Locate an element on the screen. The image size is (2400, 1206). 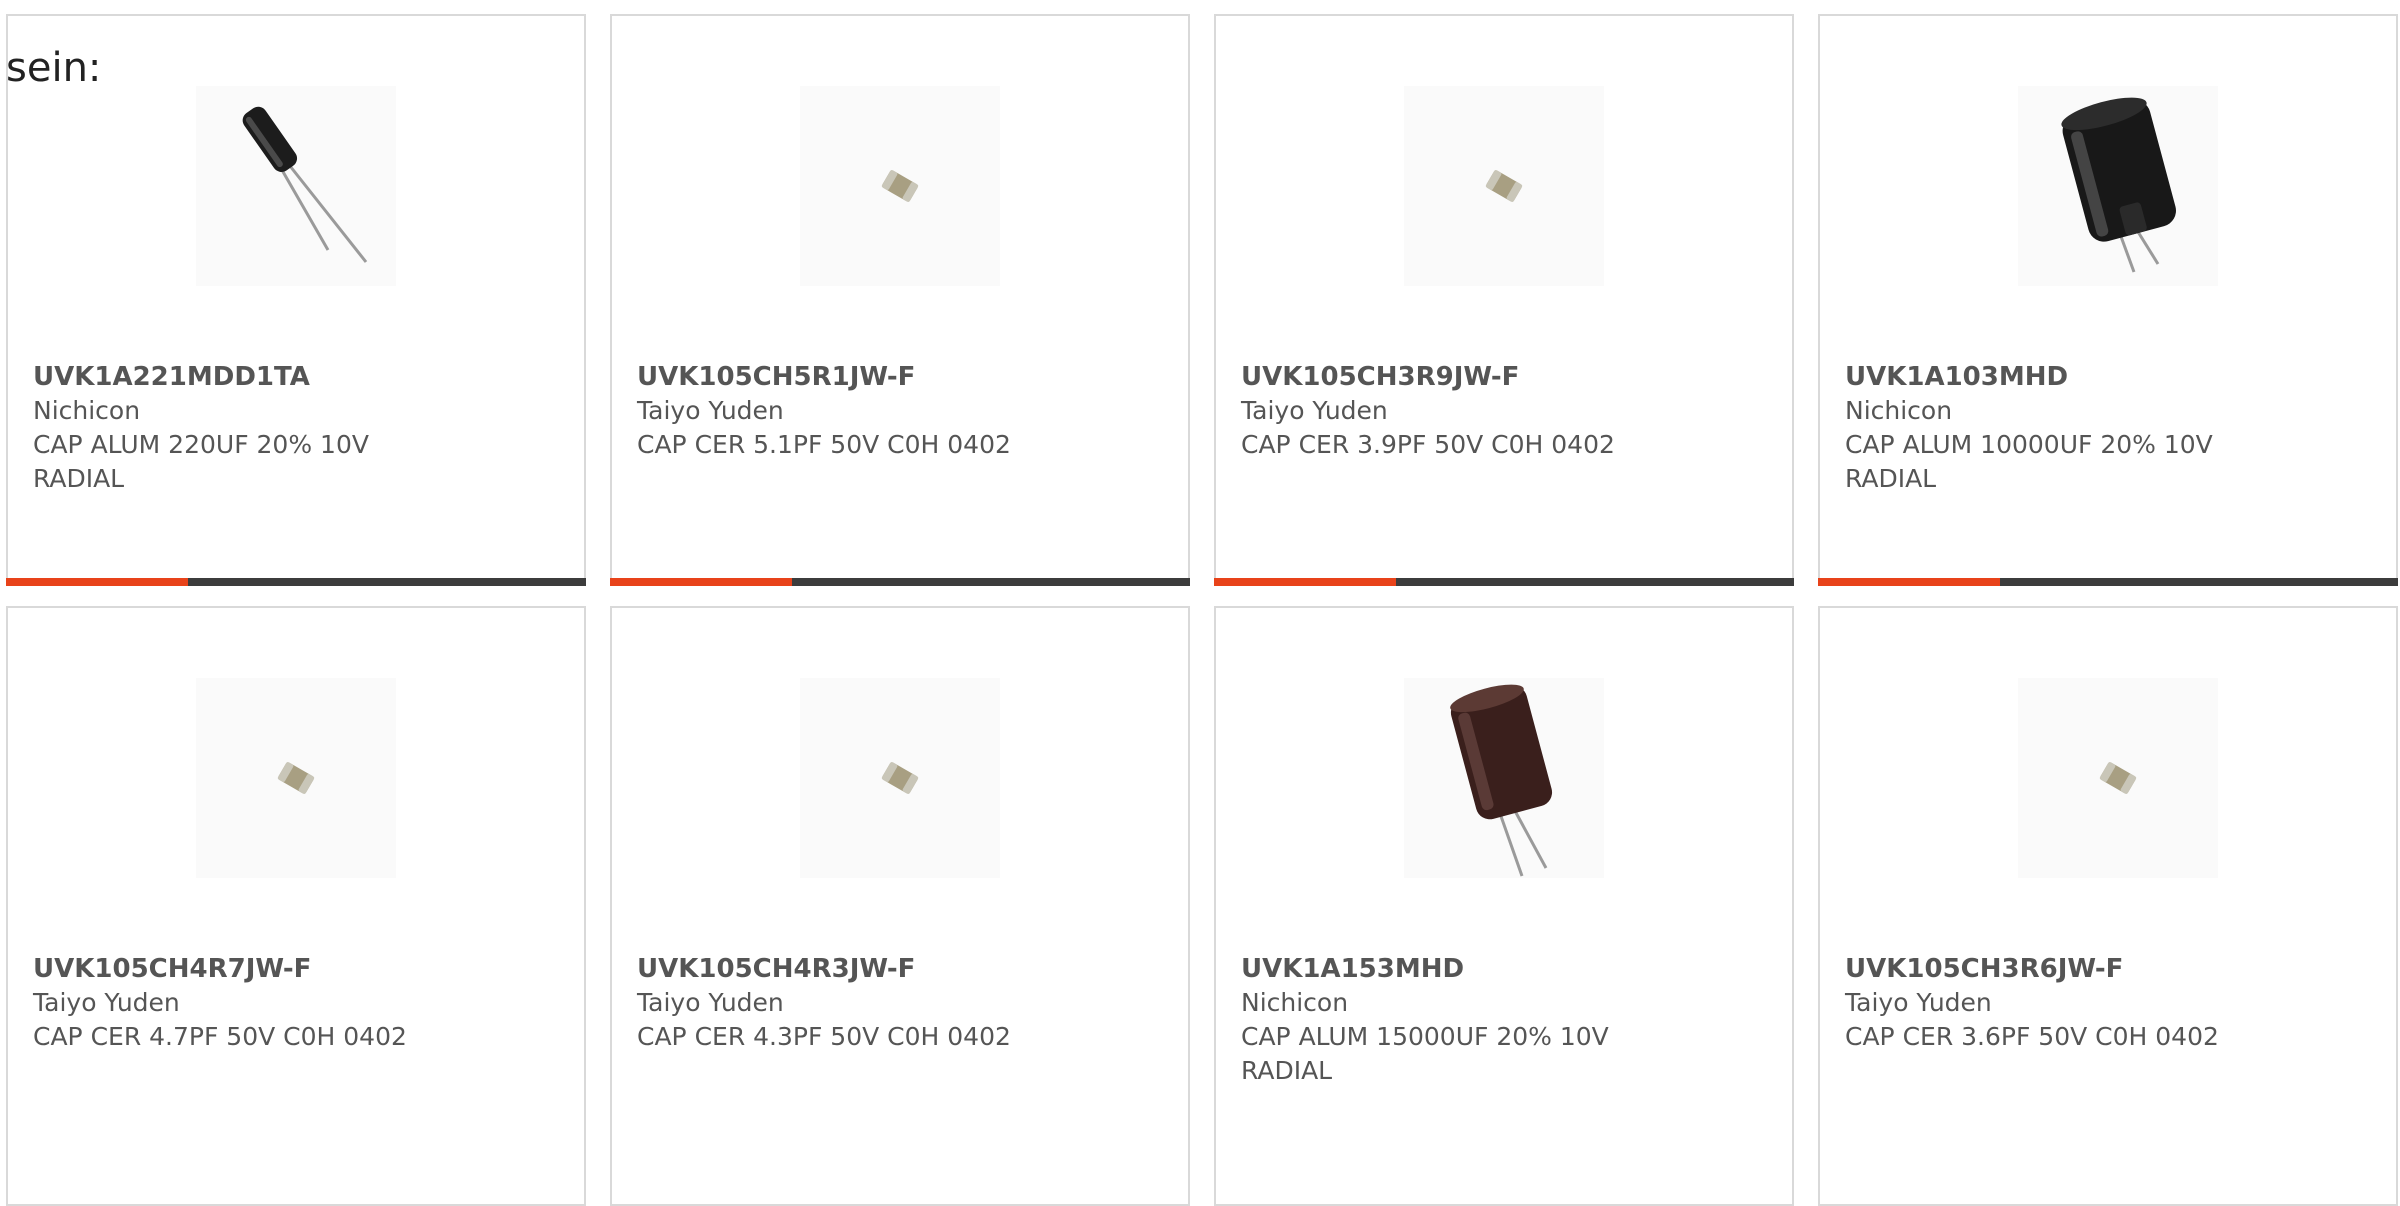
part-number-link: UVK105CH4R3JW-F is located at coordinates (892, 969).